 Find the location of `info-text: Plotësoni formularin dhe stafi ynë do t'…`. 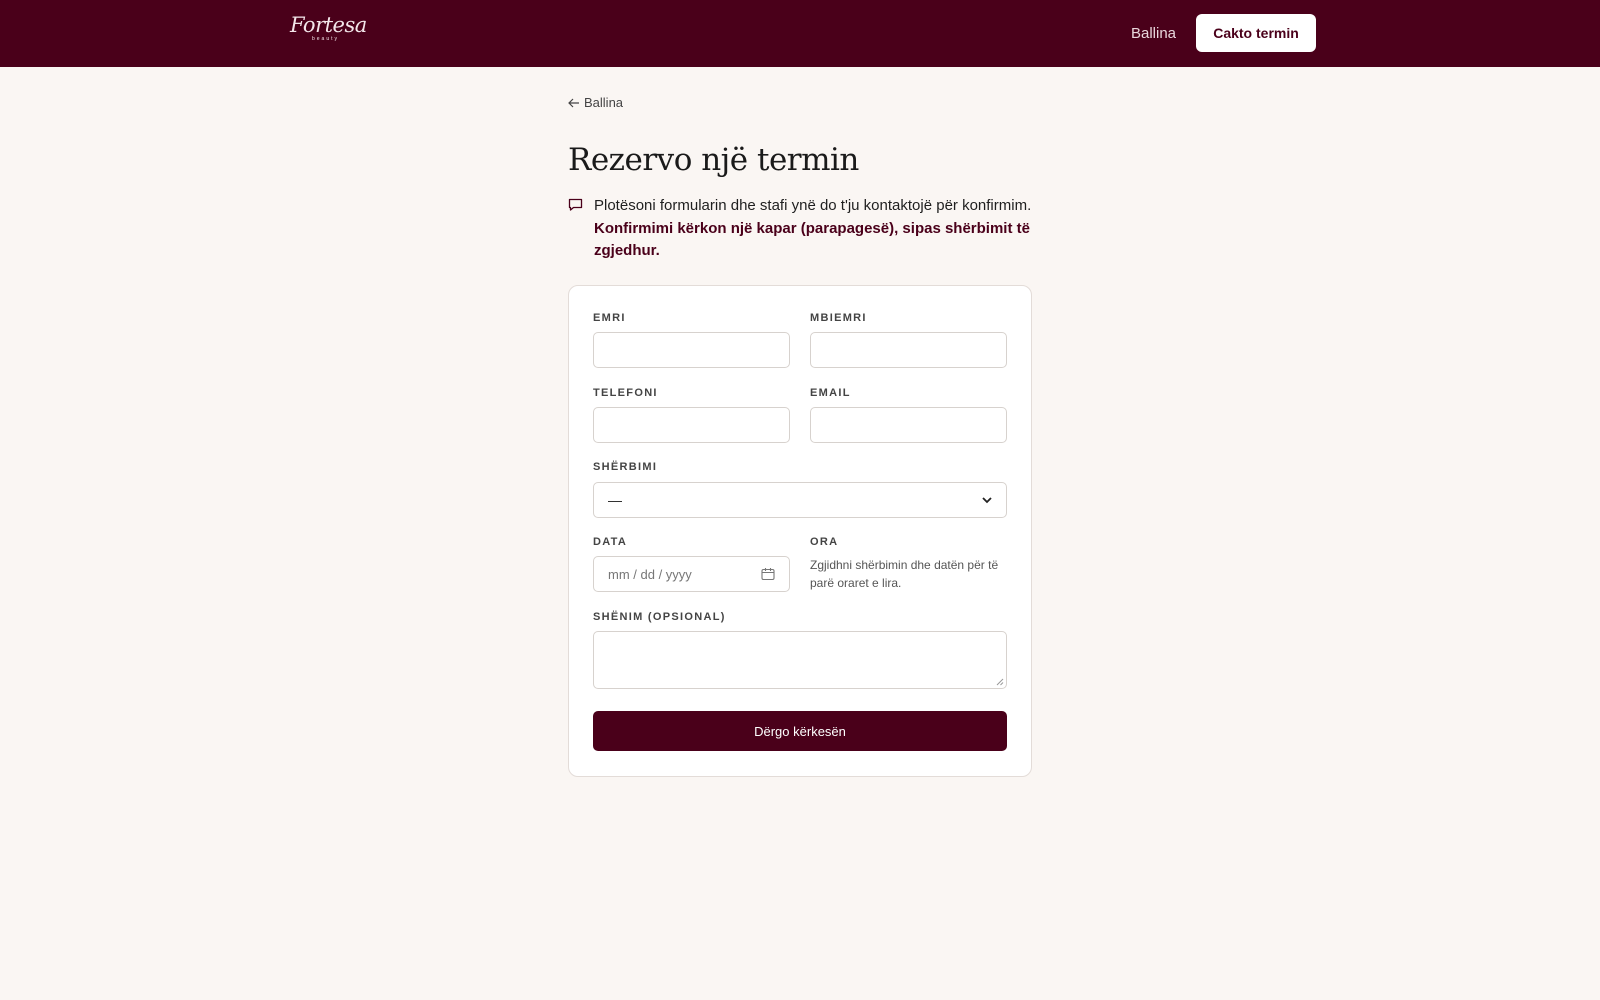

info-text: Plotësoni formularin dhe stafi ynë do t'… is located at coordinates (813, 228).